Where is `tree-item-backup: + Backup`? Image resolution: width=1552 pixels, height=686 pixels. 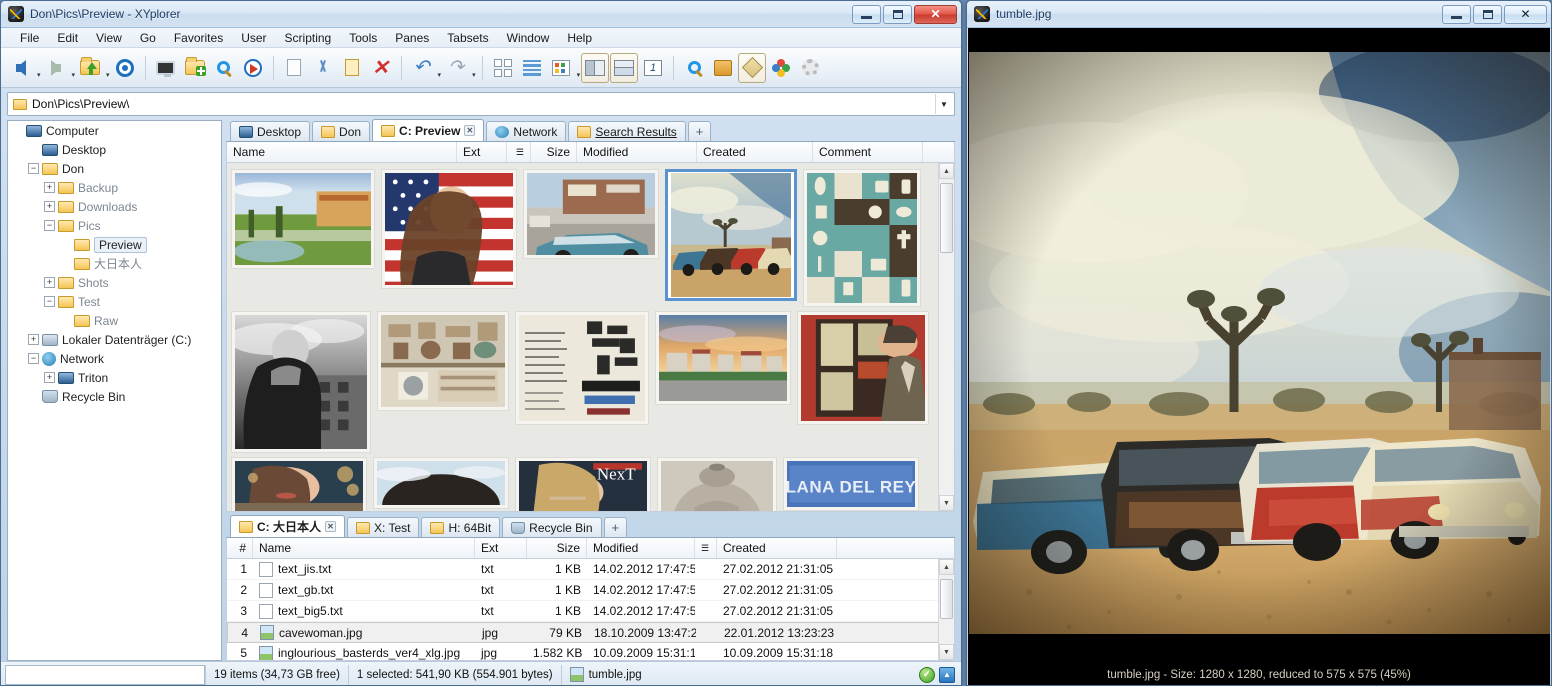 tree-item-backup: + Backup is located at coordinates (114, 187).